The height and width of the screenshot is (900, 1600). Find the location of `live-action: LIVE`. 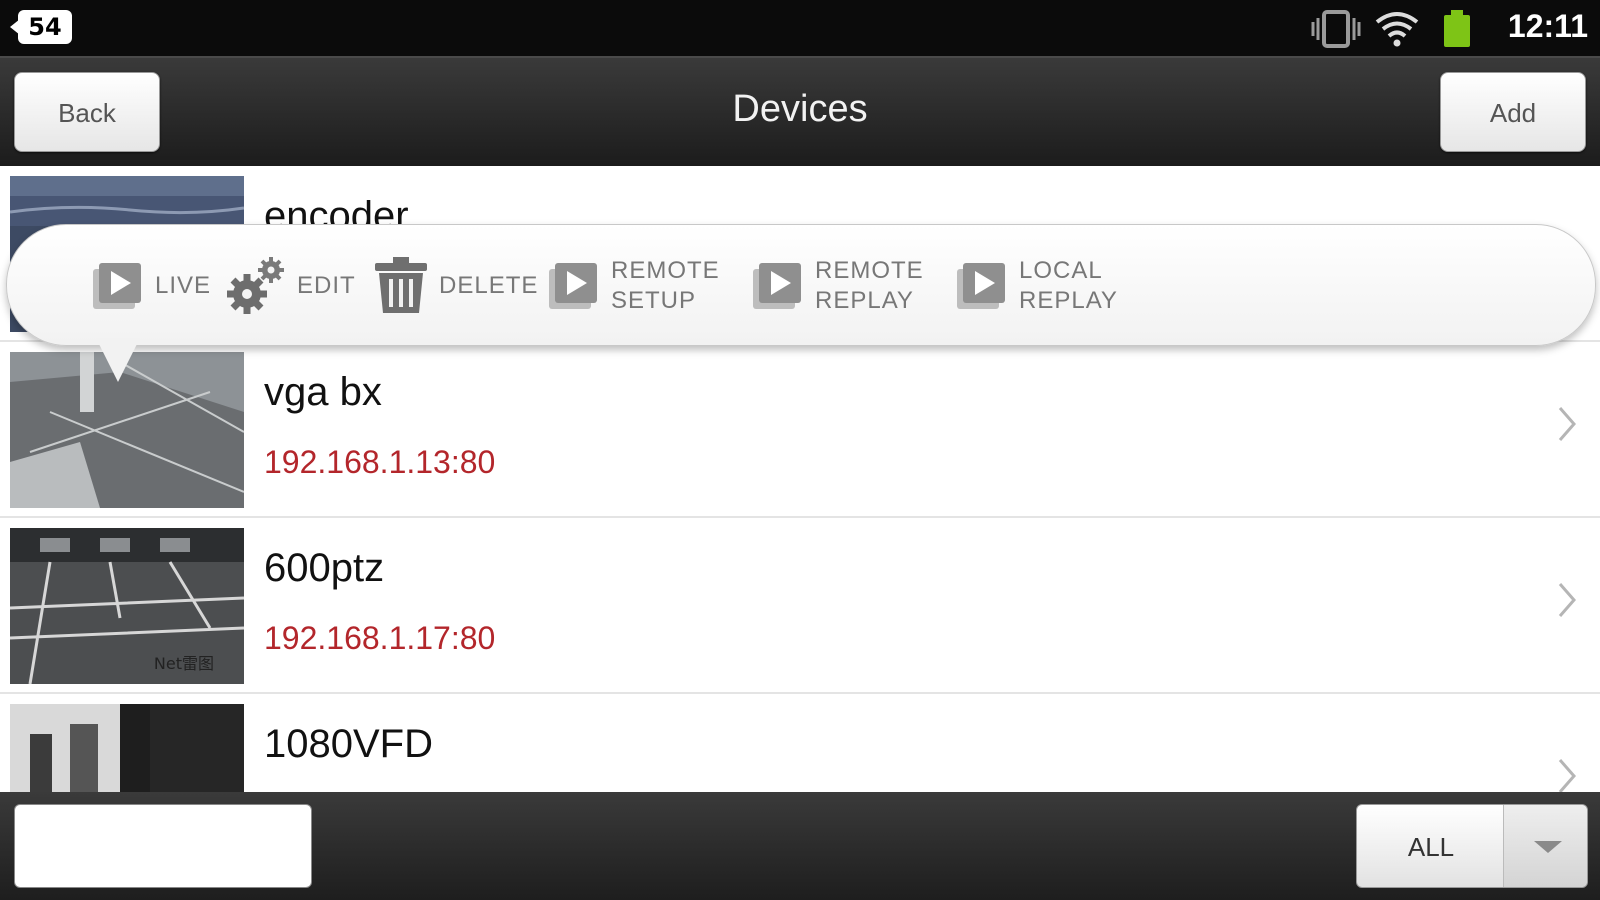

live-action: LIVE is located at coordinates (151, 286).